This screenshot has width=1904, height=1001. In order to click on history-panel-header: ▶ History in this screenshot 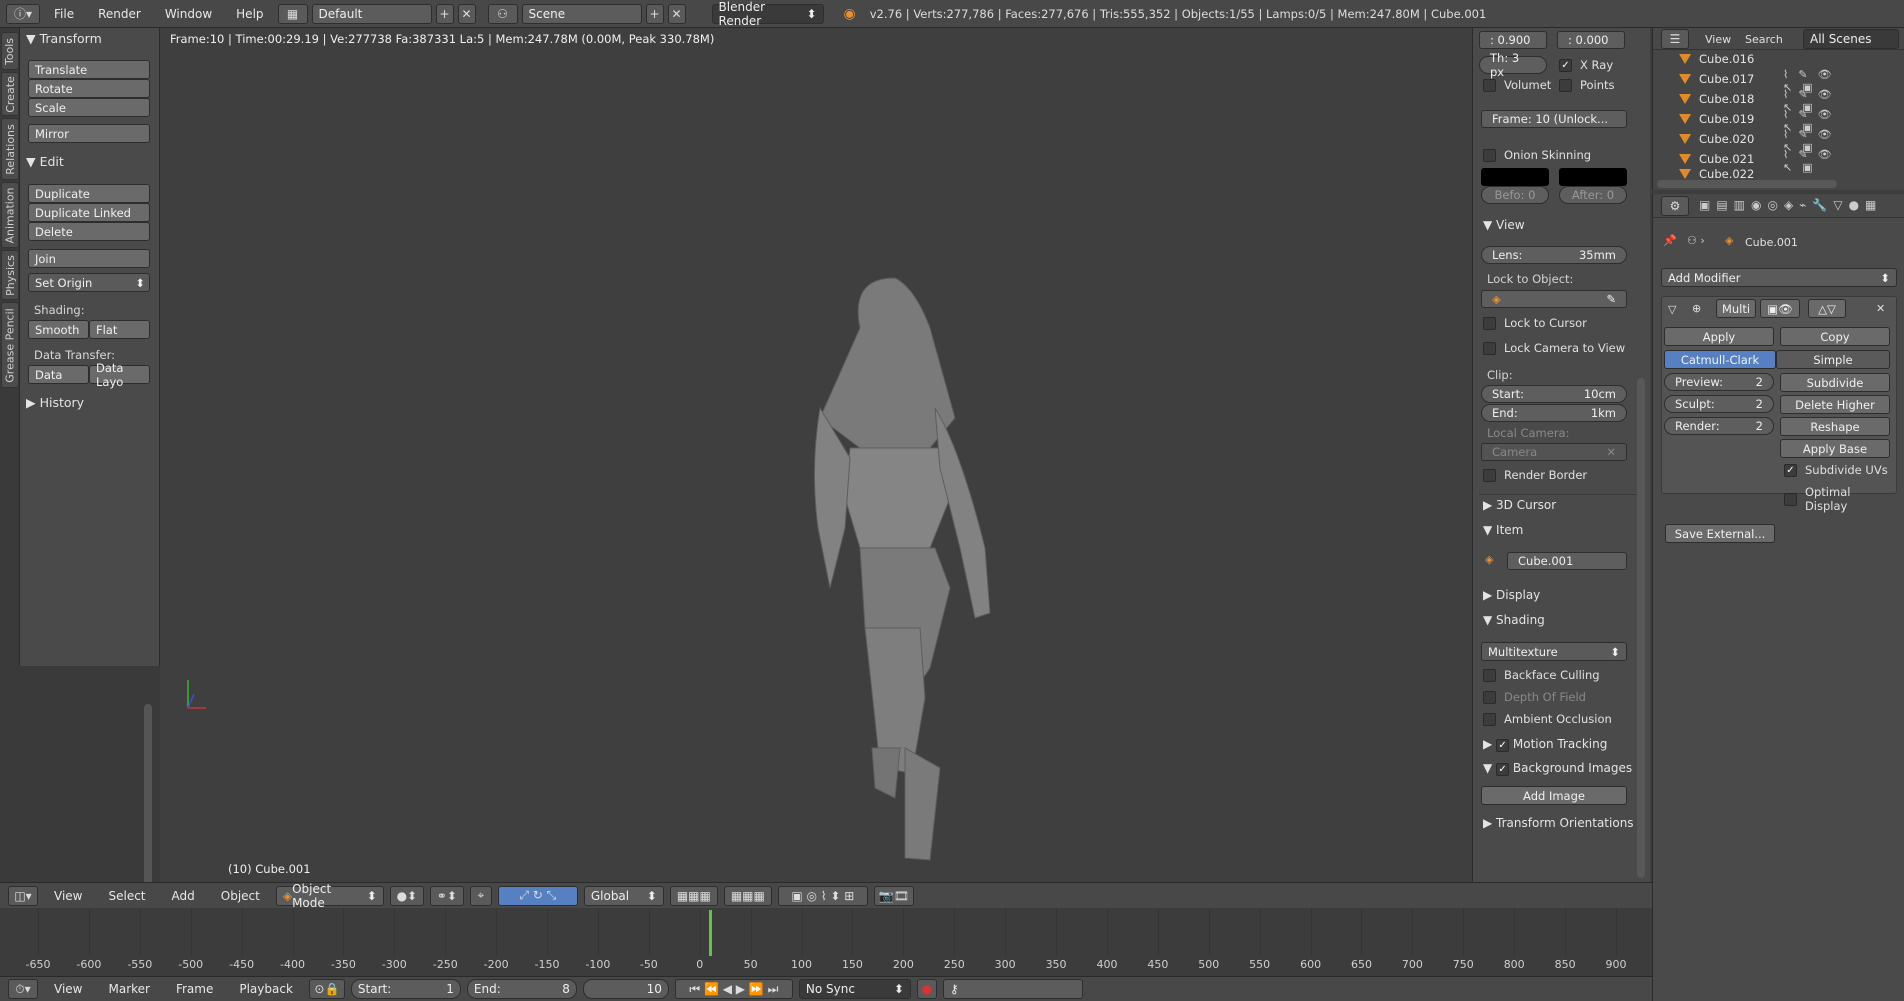, I will do `click(55, 402)`.